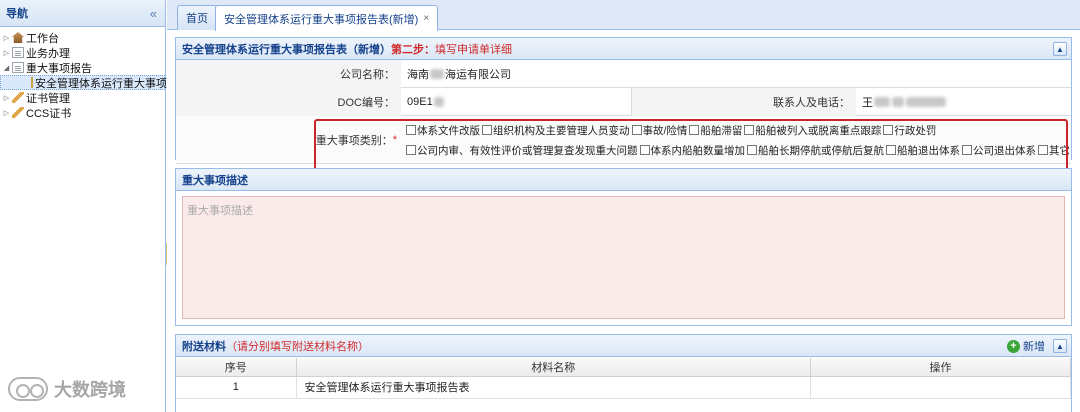 This screenshot has height=412, width=1080. I want to click on category-checkbox: 公司内审、有效性评价或管理复查发现重大问题, so click(522, 150).